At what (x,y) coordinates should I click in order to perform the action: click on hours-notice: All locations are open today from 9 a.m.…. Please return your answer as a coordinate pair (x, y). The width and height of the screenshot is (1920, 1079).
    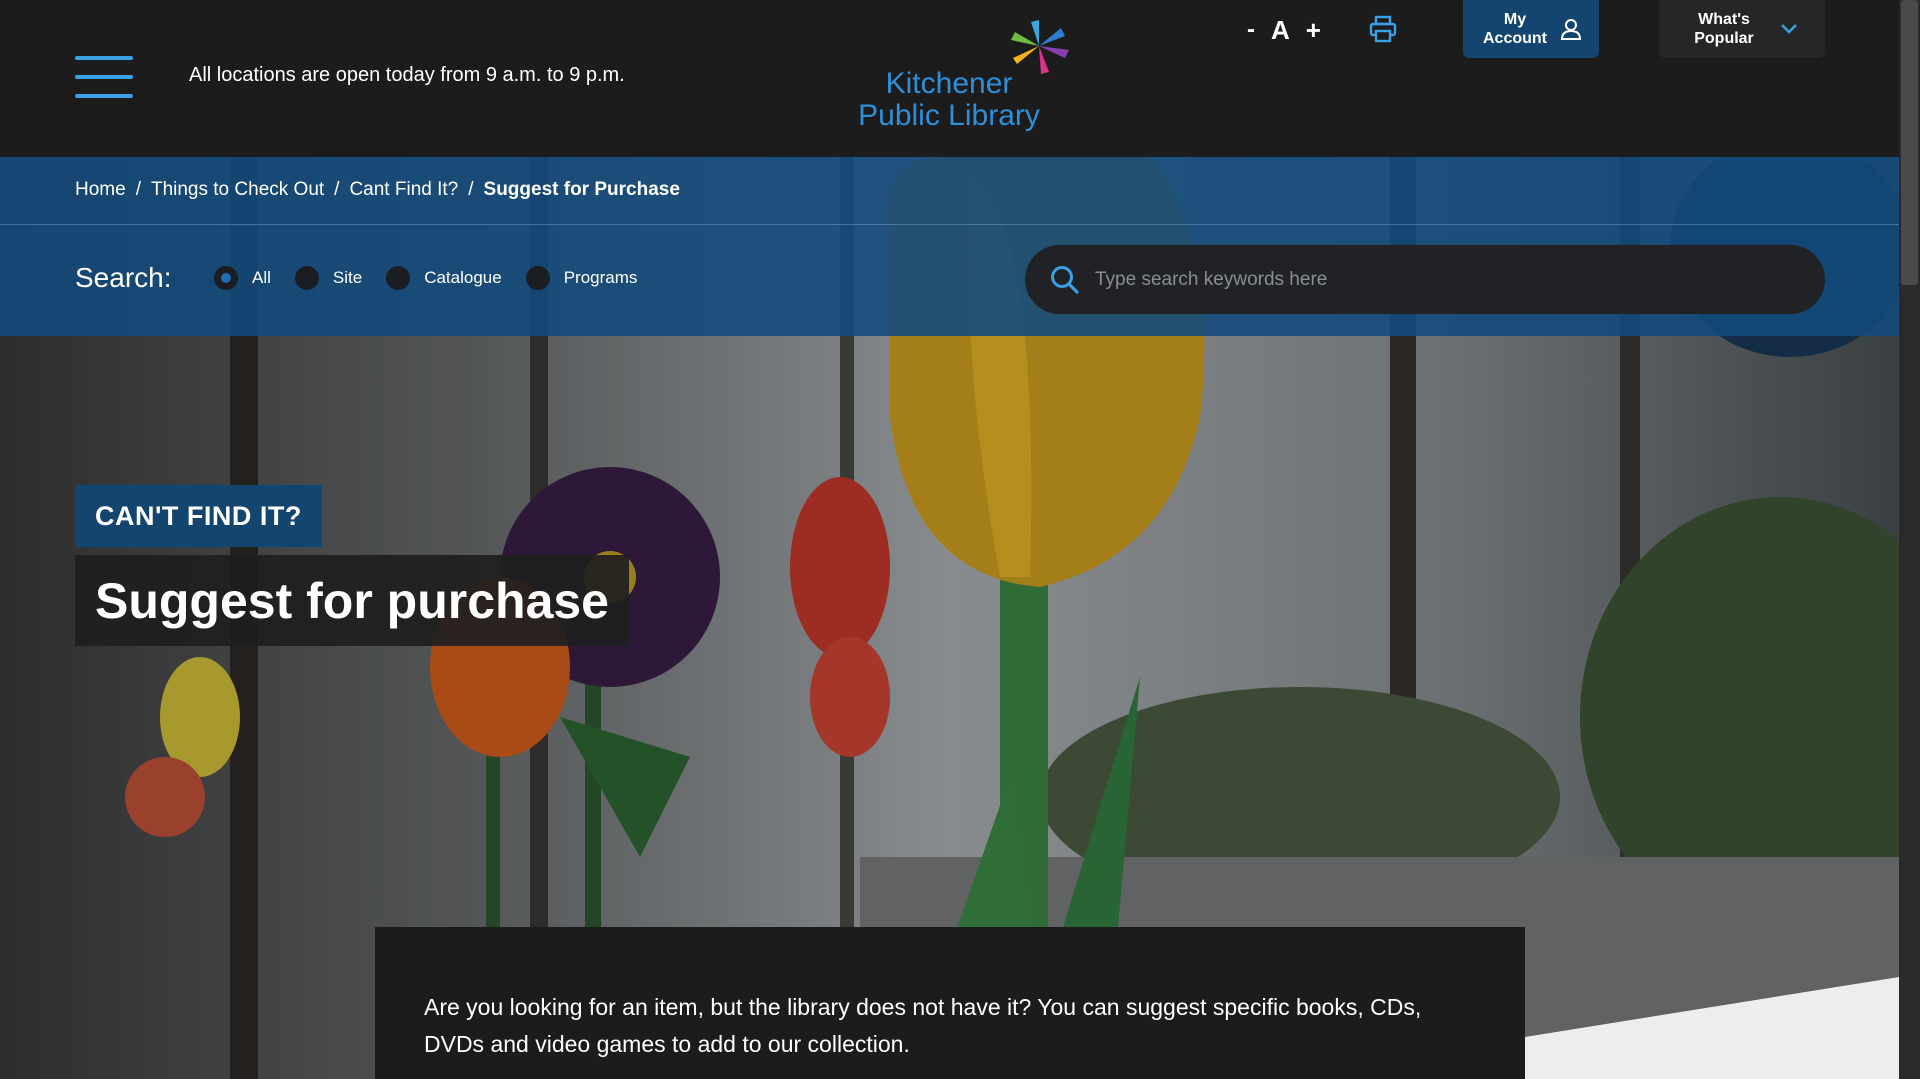
    Looking at the image, I should click on (407, 75).